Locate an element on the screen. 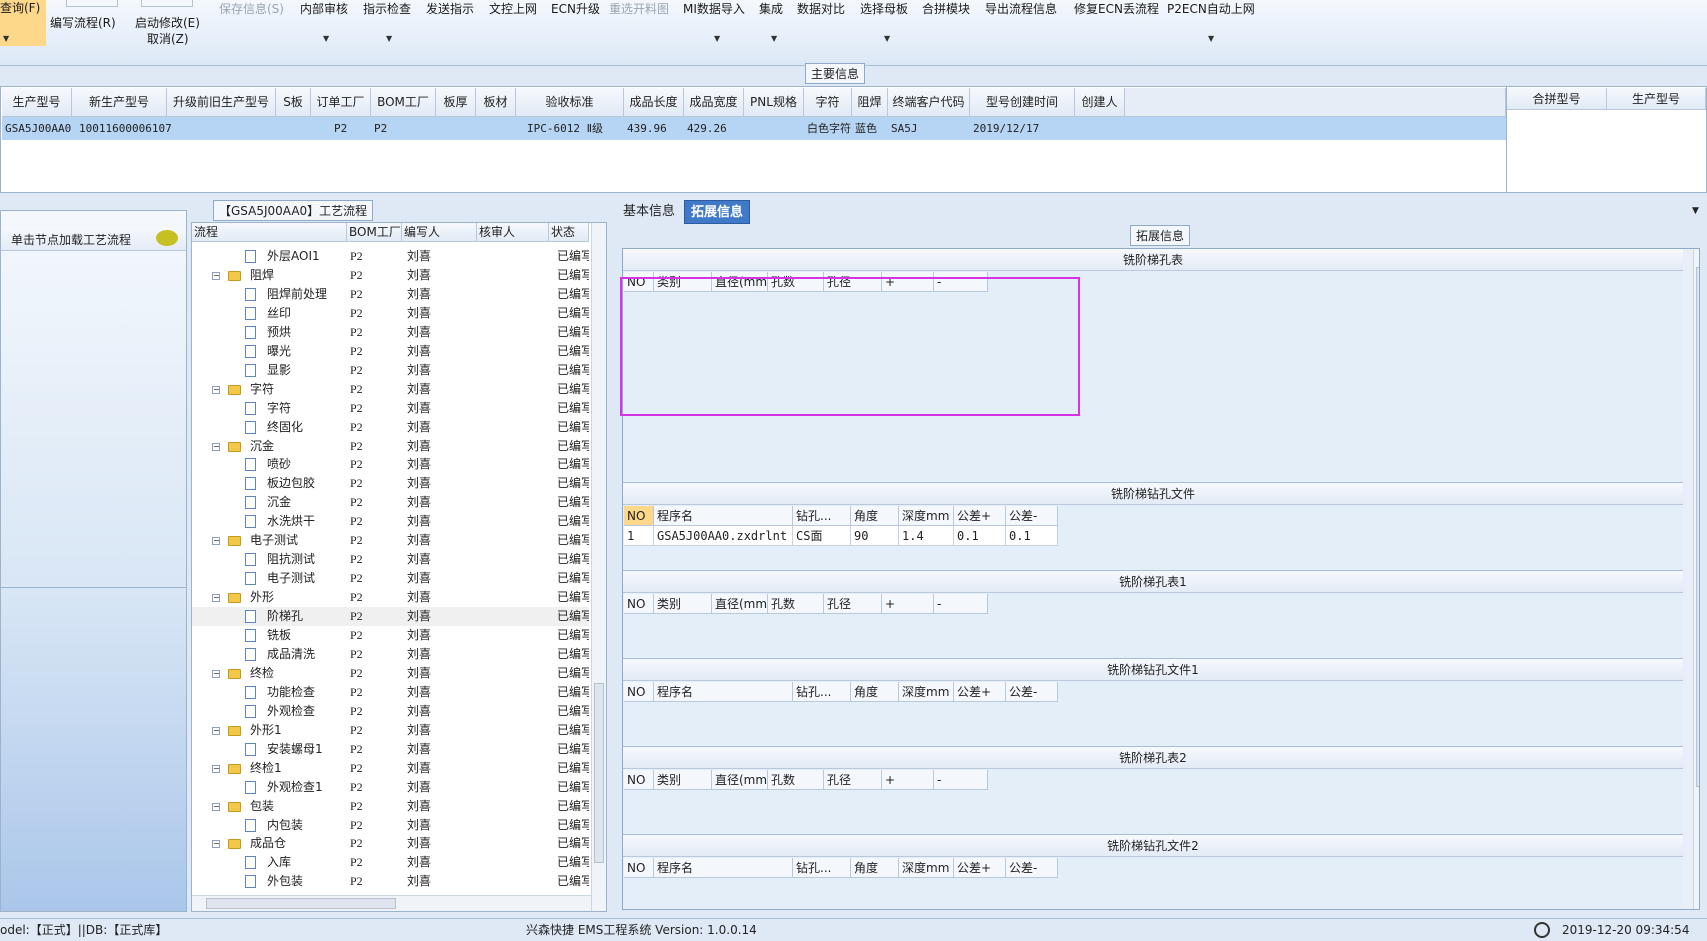 The image size is (1707, 941). toolbar-button-14: 合拼模块 is located at coordinates (946, 8).